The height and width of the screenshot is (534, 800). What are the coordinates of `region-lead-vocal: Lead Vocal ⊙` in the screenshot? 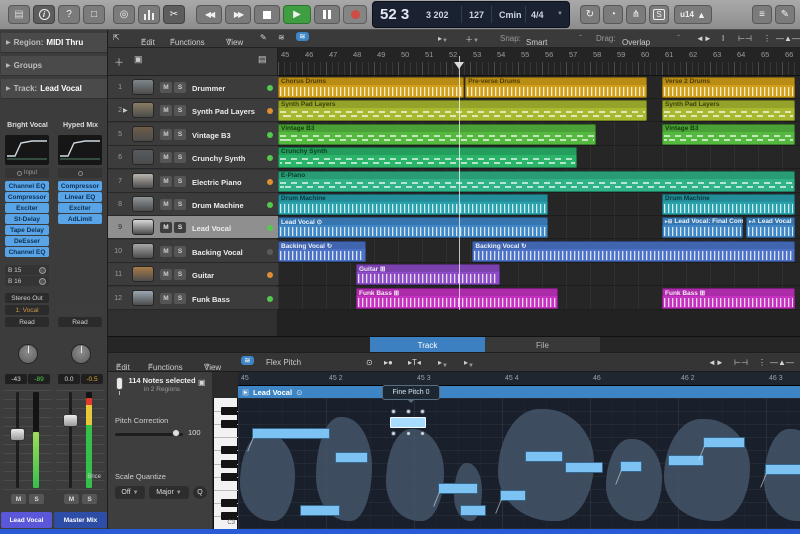 It's located at (413, 227).